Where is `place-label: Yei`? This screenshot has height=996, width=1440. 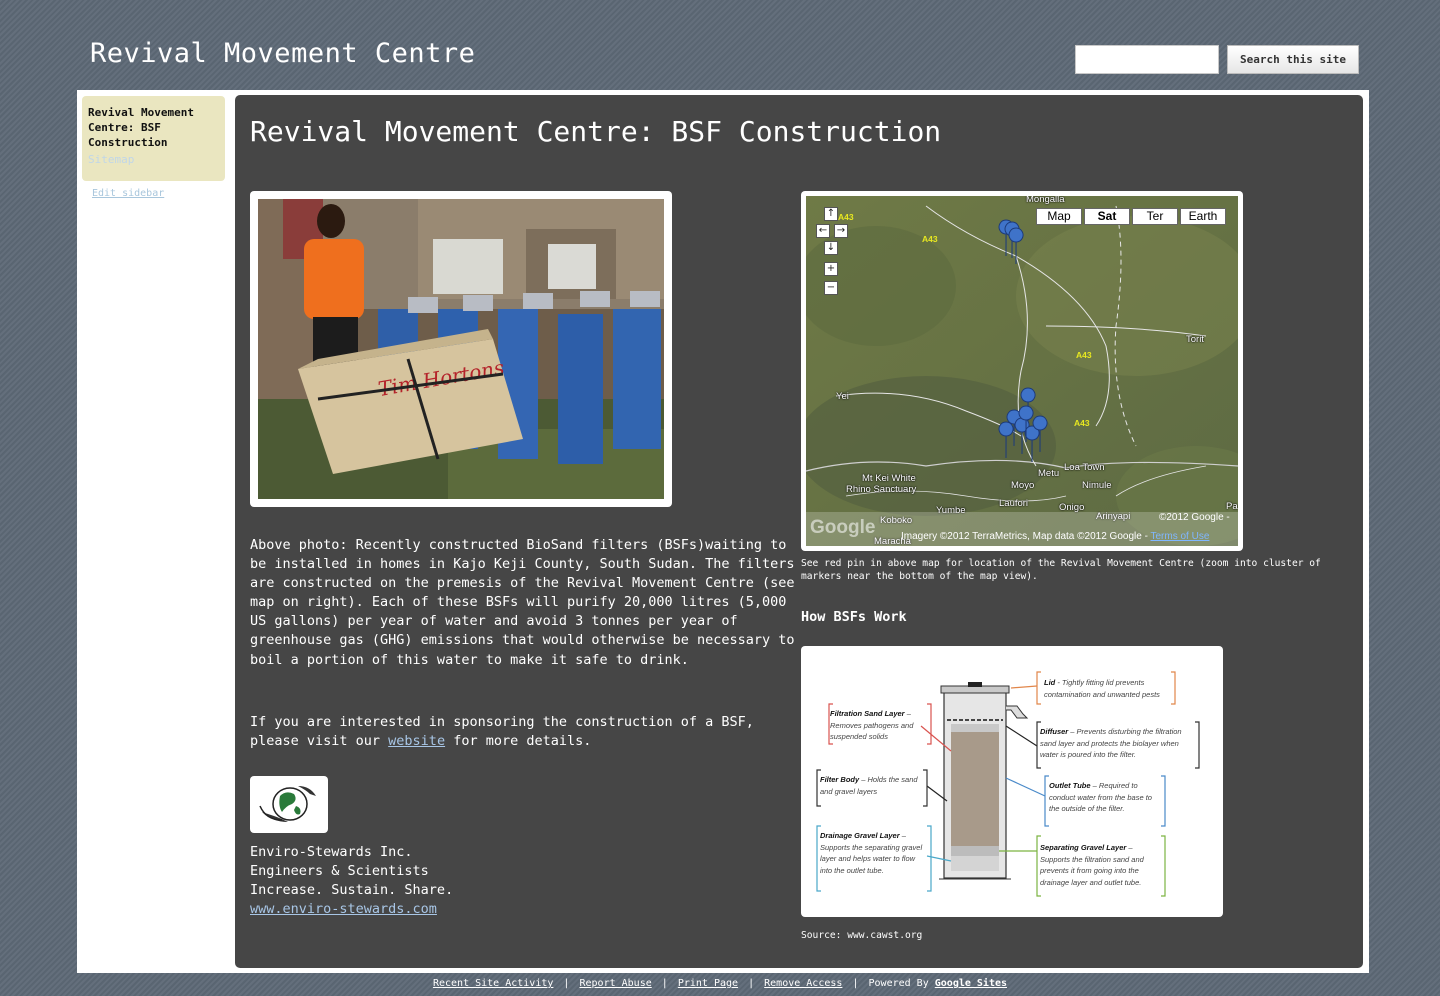 place-label: Yei is located at coordinates (842, 396).